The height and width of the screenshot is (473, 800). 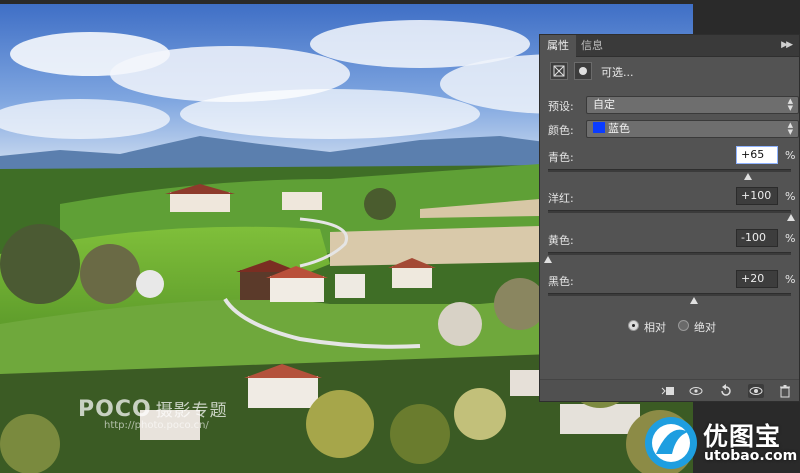 I want to click on utobao-logo: 优图宝 utobao.com, so click(x=720, y=441).